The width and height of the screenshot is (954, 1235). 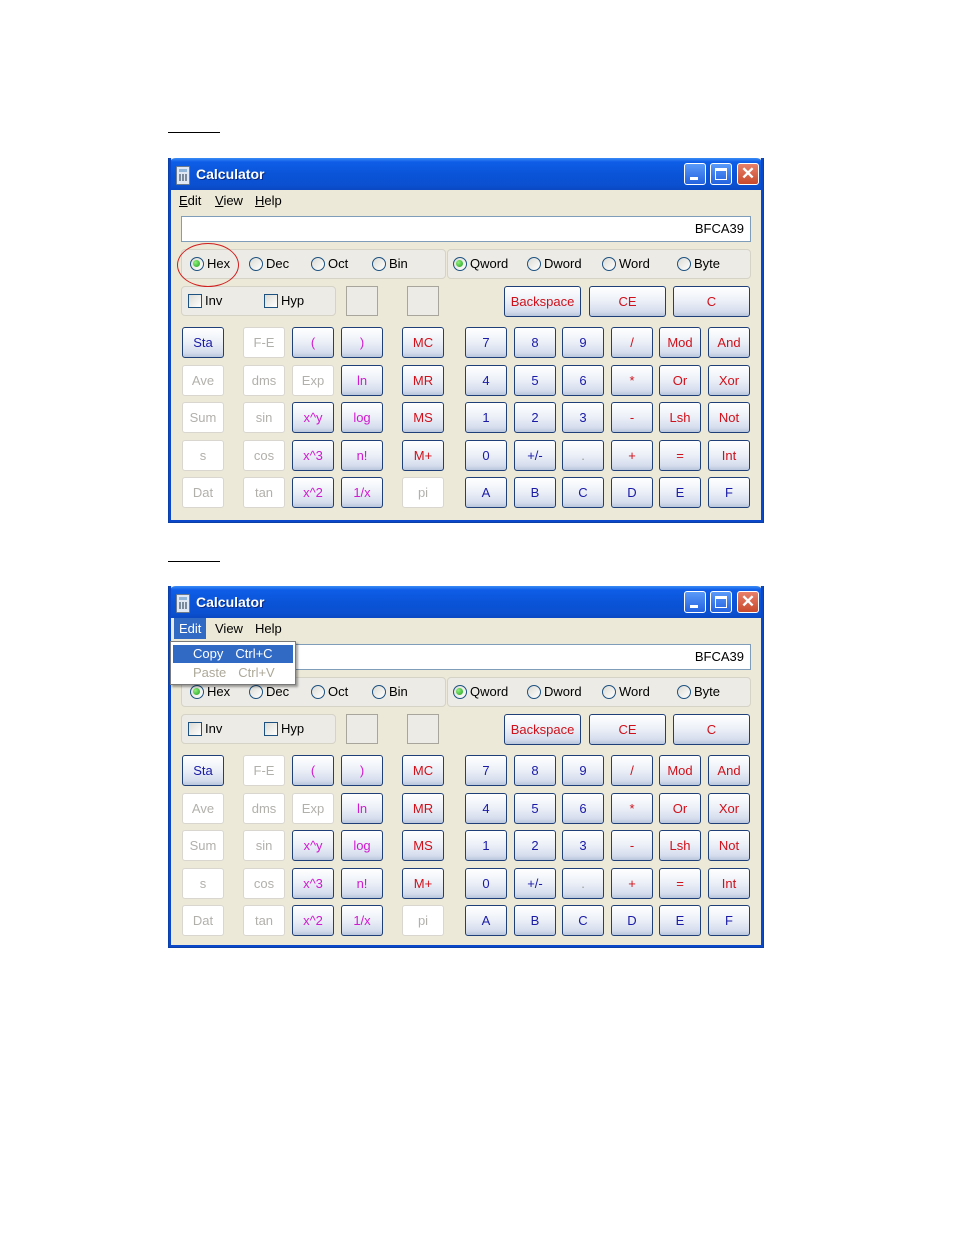 I want to click on key-x^2: x^2, so click(x=313, y=920).